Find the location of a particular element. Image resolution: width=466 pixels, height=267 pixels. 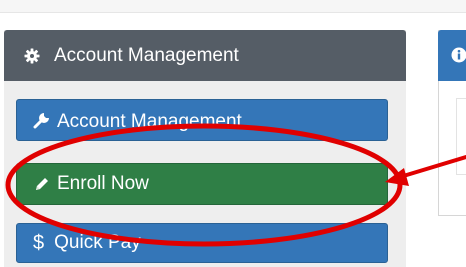

info-panel-content is located at coordinates (461, 136).